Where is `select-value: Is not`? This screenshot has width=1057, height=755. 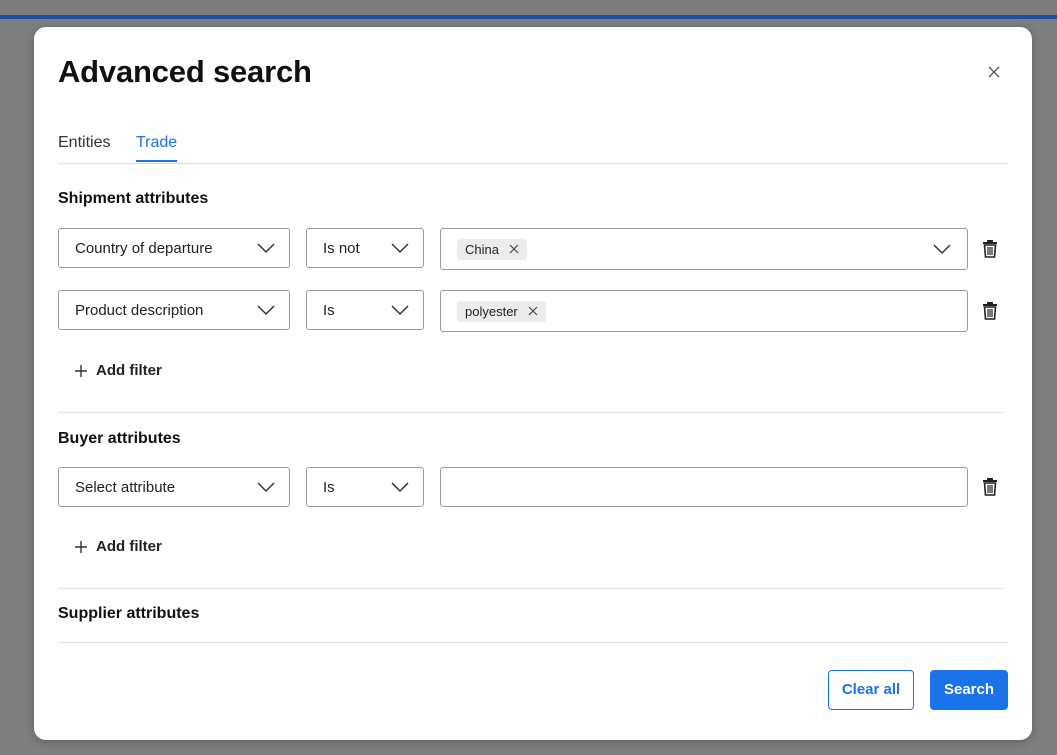
select-value: Is not is located at coordinates (341, 248).